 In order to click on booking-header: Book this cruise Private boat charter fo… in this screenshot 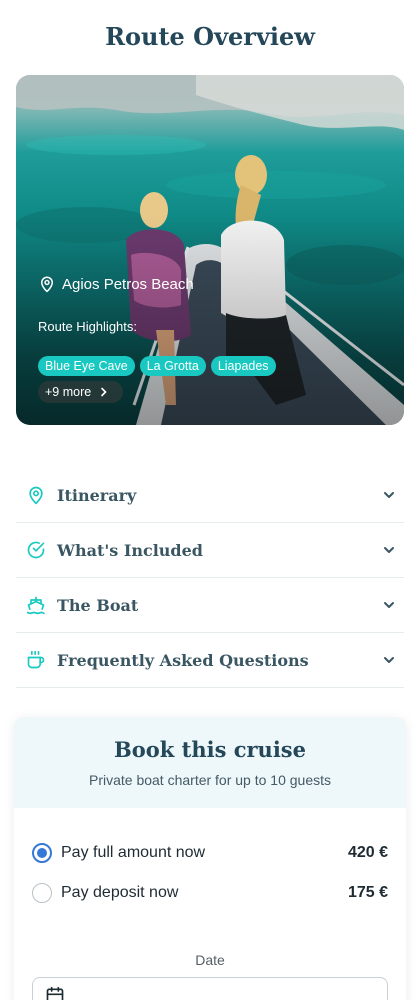, I will do `click(210, 762)`.